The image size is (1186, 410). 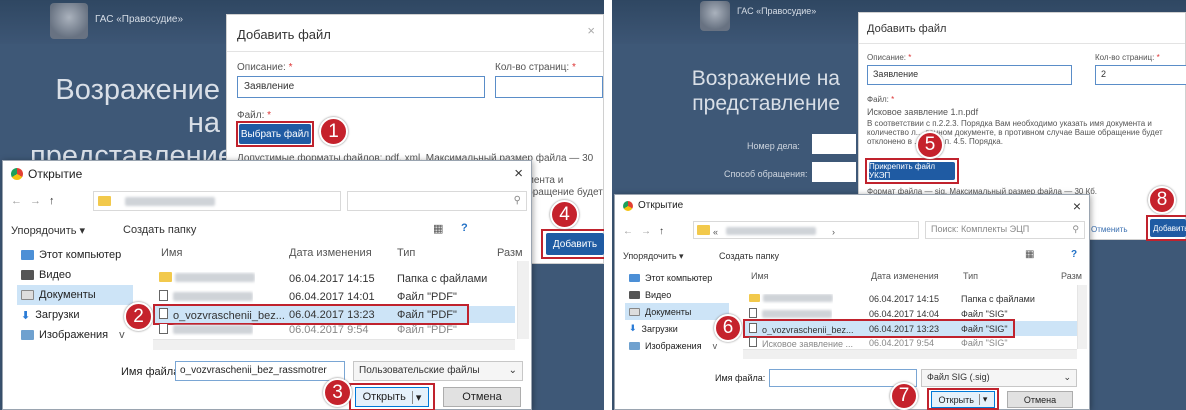 I want to click on pdf-file-icon, so click(x=163, y=295).